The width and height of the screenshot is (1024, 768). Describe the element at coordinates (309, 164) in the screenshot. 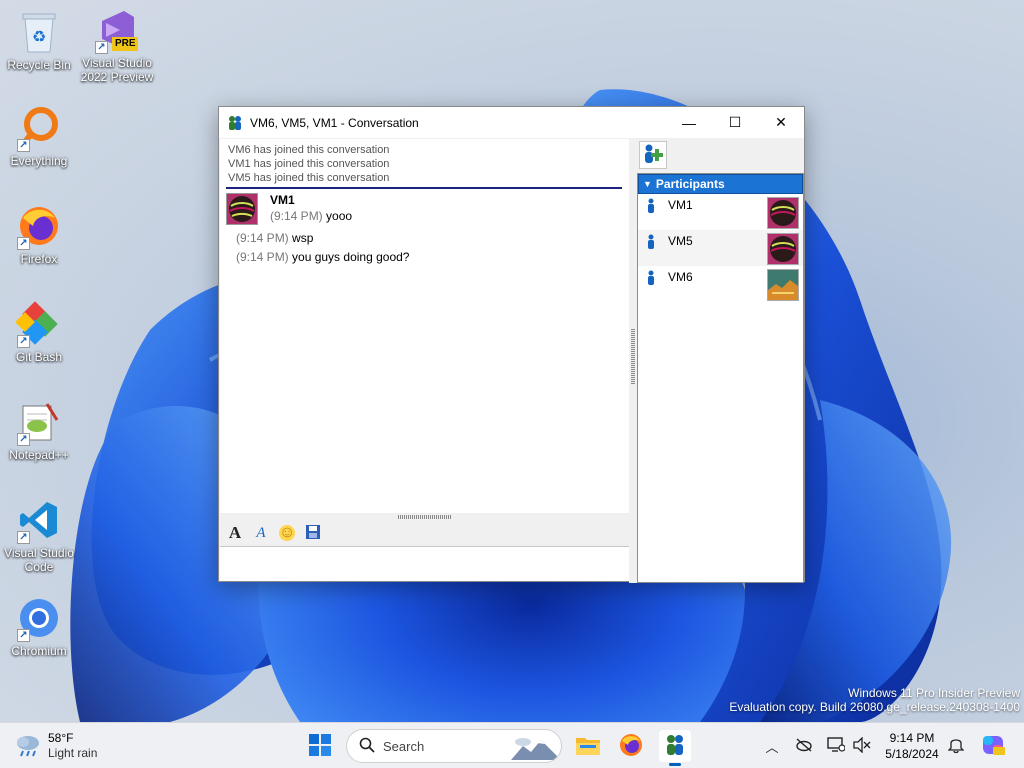

I see `system-message: VM1 has joined this conversation` at that location.